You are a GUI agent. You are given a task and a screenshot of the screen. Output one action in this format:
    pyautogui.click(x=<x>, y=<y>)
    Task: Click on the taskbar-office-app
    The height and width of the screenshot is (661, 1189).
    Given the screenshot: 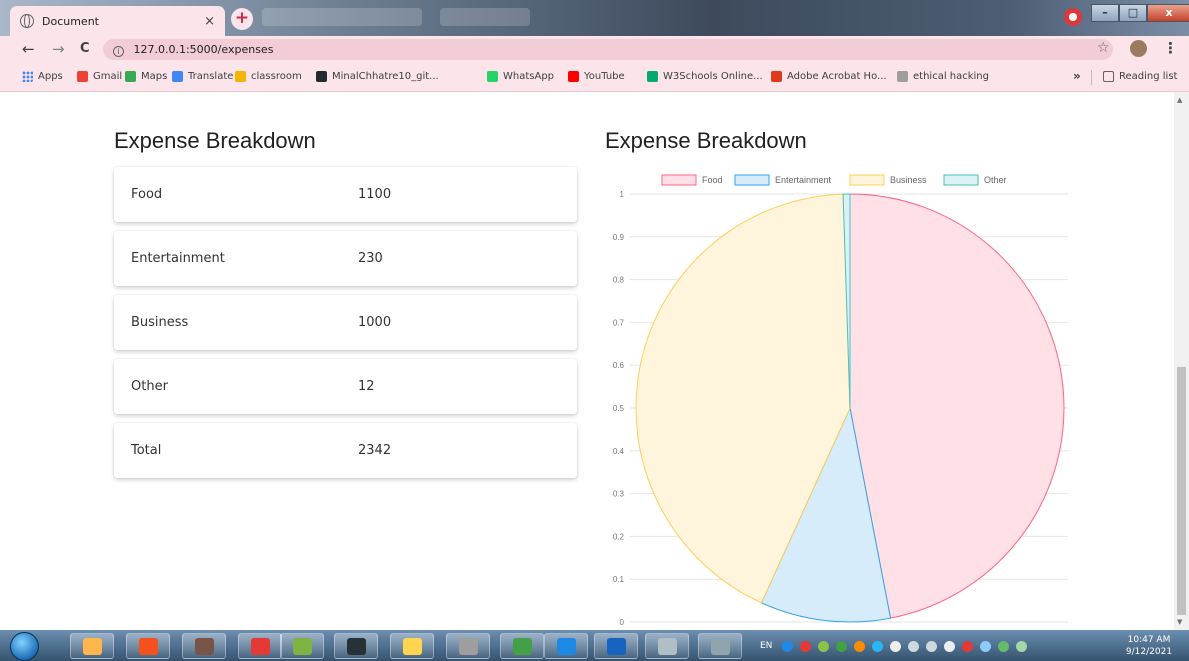 What is the action you would take?
    pyautogui.click(x=148, y=646)
    